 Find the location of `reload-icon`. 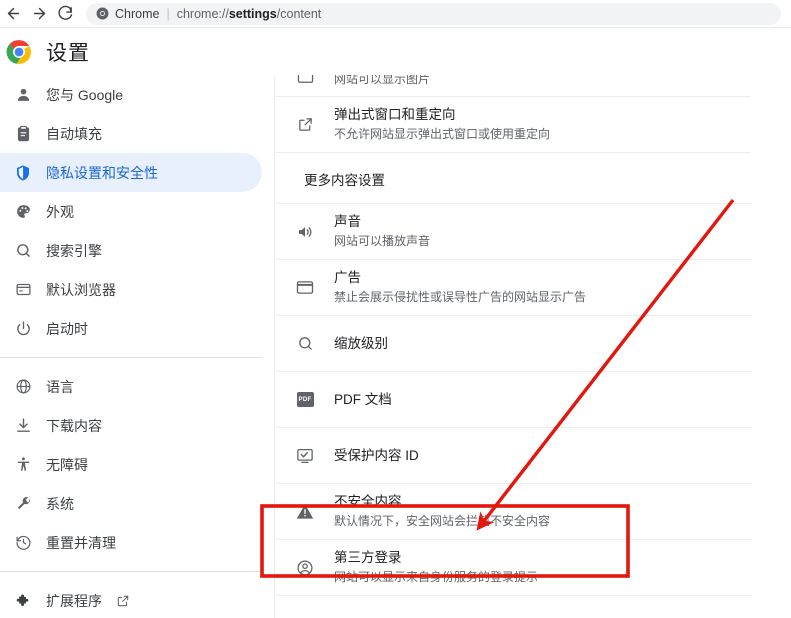

reload-icon is located at coordinates (65, 14).